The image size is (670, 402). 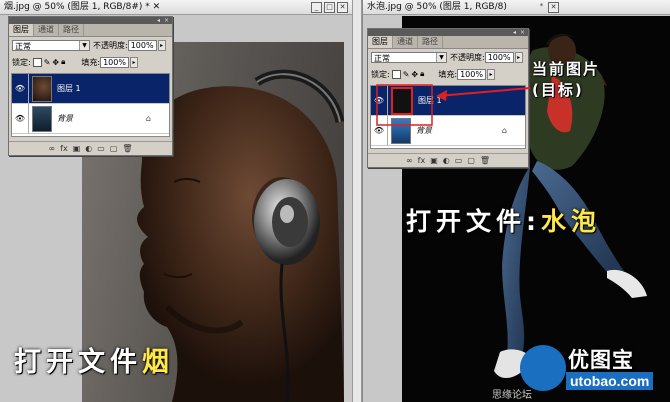 What do you see at coordinates (512, 395) in the screenshot?
I see `watermark-partial-text: 思缘论坛` at bounding box center [512, 395].